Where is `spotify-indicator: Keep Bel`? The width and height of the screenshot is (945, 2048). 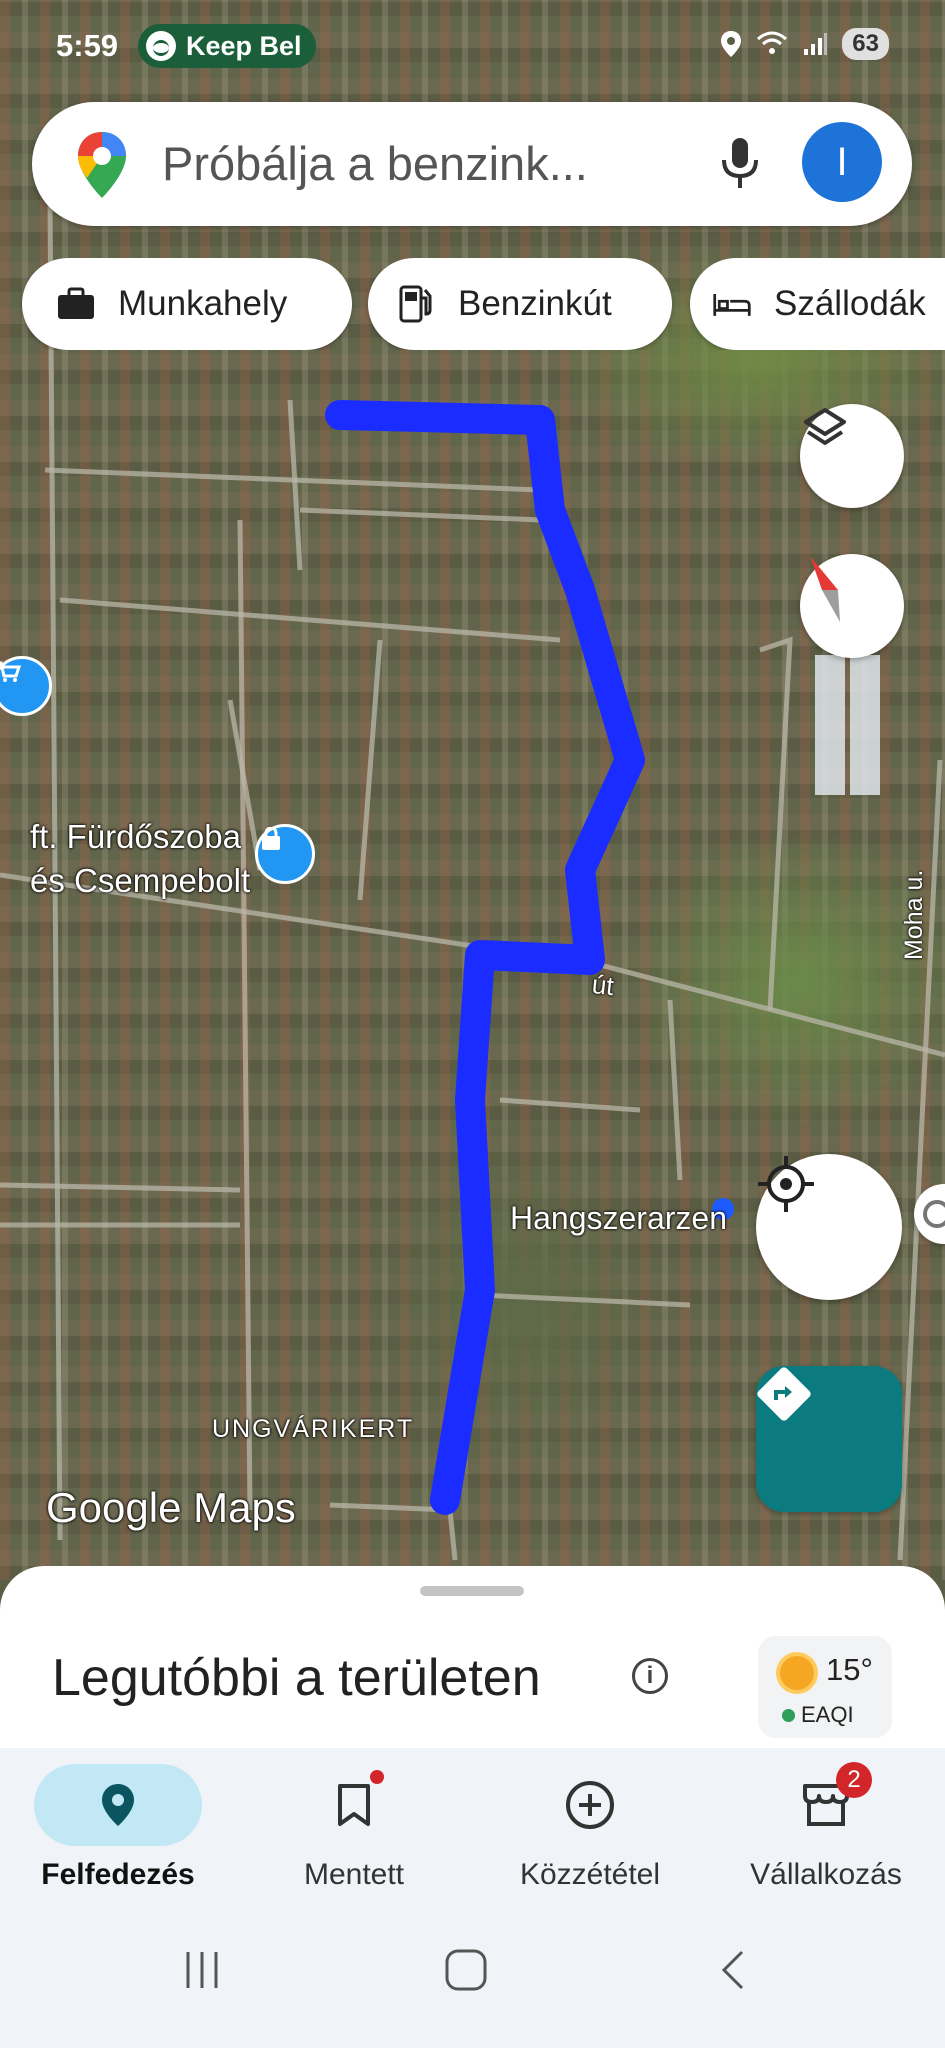 spotify-indicator: Keep Bel is located at coordinates (227, 46).